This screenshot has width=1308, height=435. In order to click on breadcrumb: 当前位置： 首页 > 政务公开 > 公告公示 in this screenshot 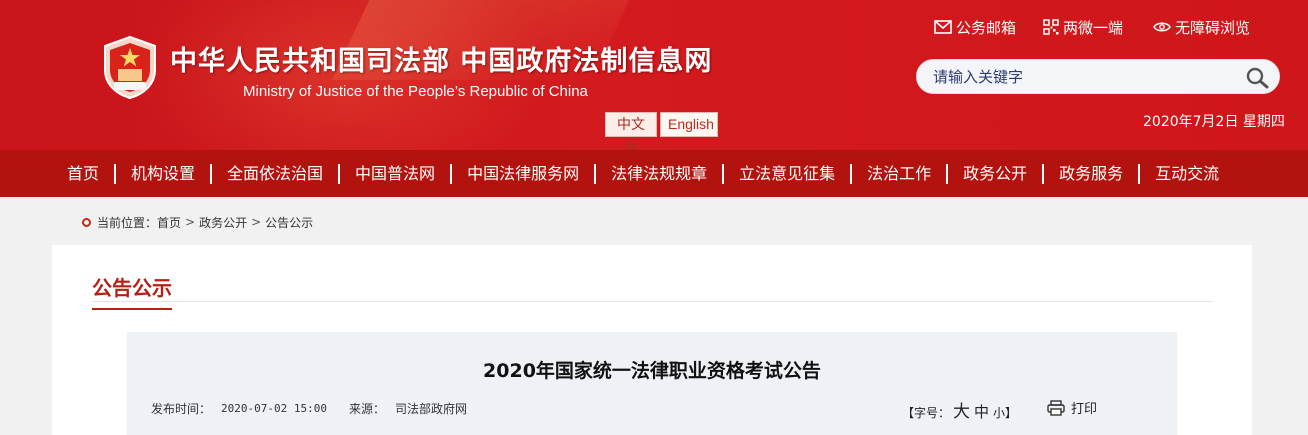, I will do `click(197, 222)`.